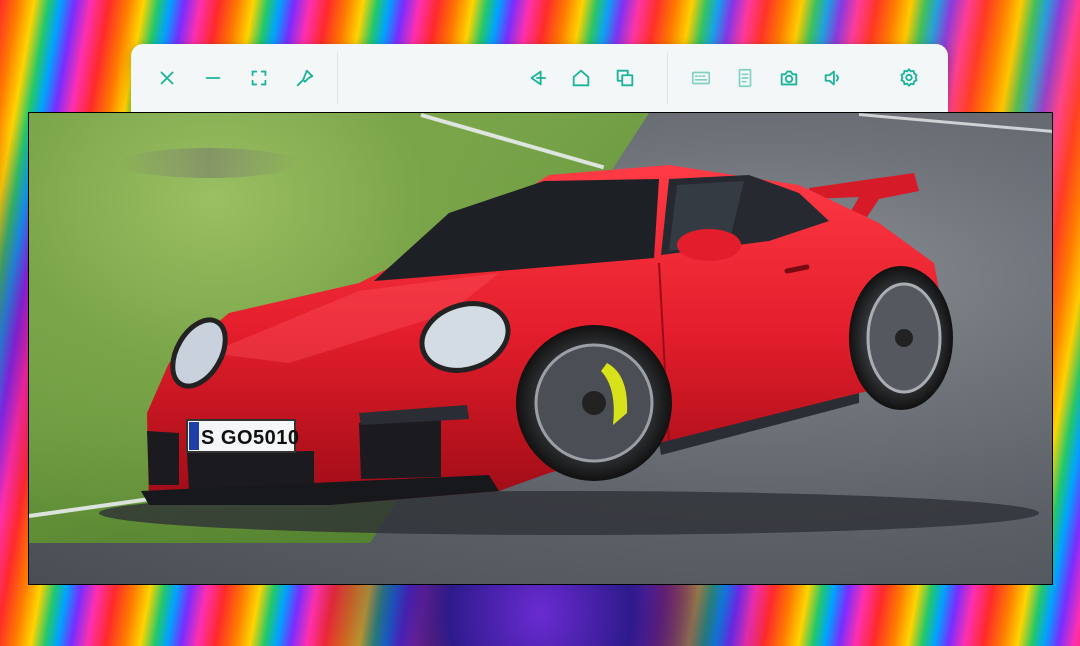 The height and width of the screenshot is (646, 1080). I want to click on settings-controls, so click(909, 78).